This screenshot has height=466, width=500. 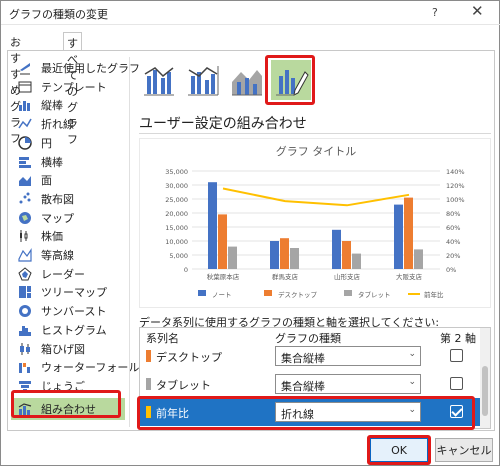 I want to click on template-icon, so click(x=25, y=87).